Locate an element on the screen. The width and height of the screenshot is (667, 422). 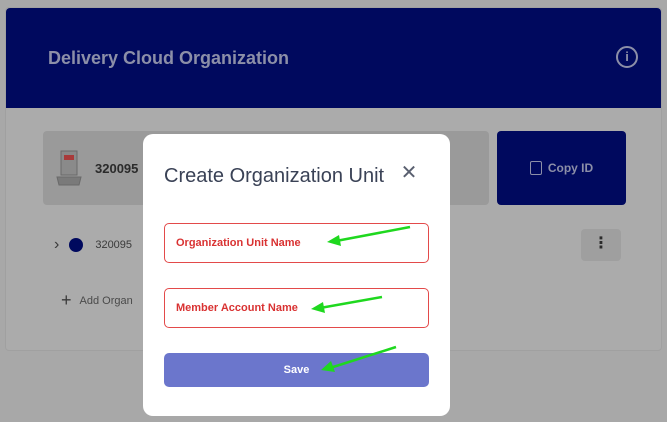
close-icon: ✕ is located at coordinates (409, 173).